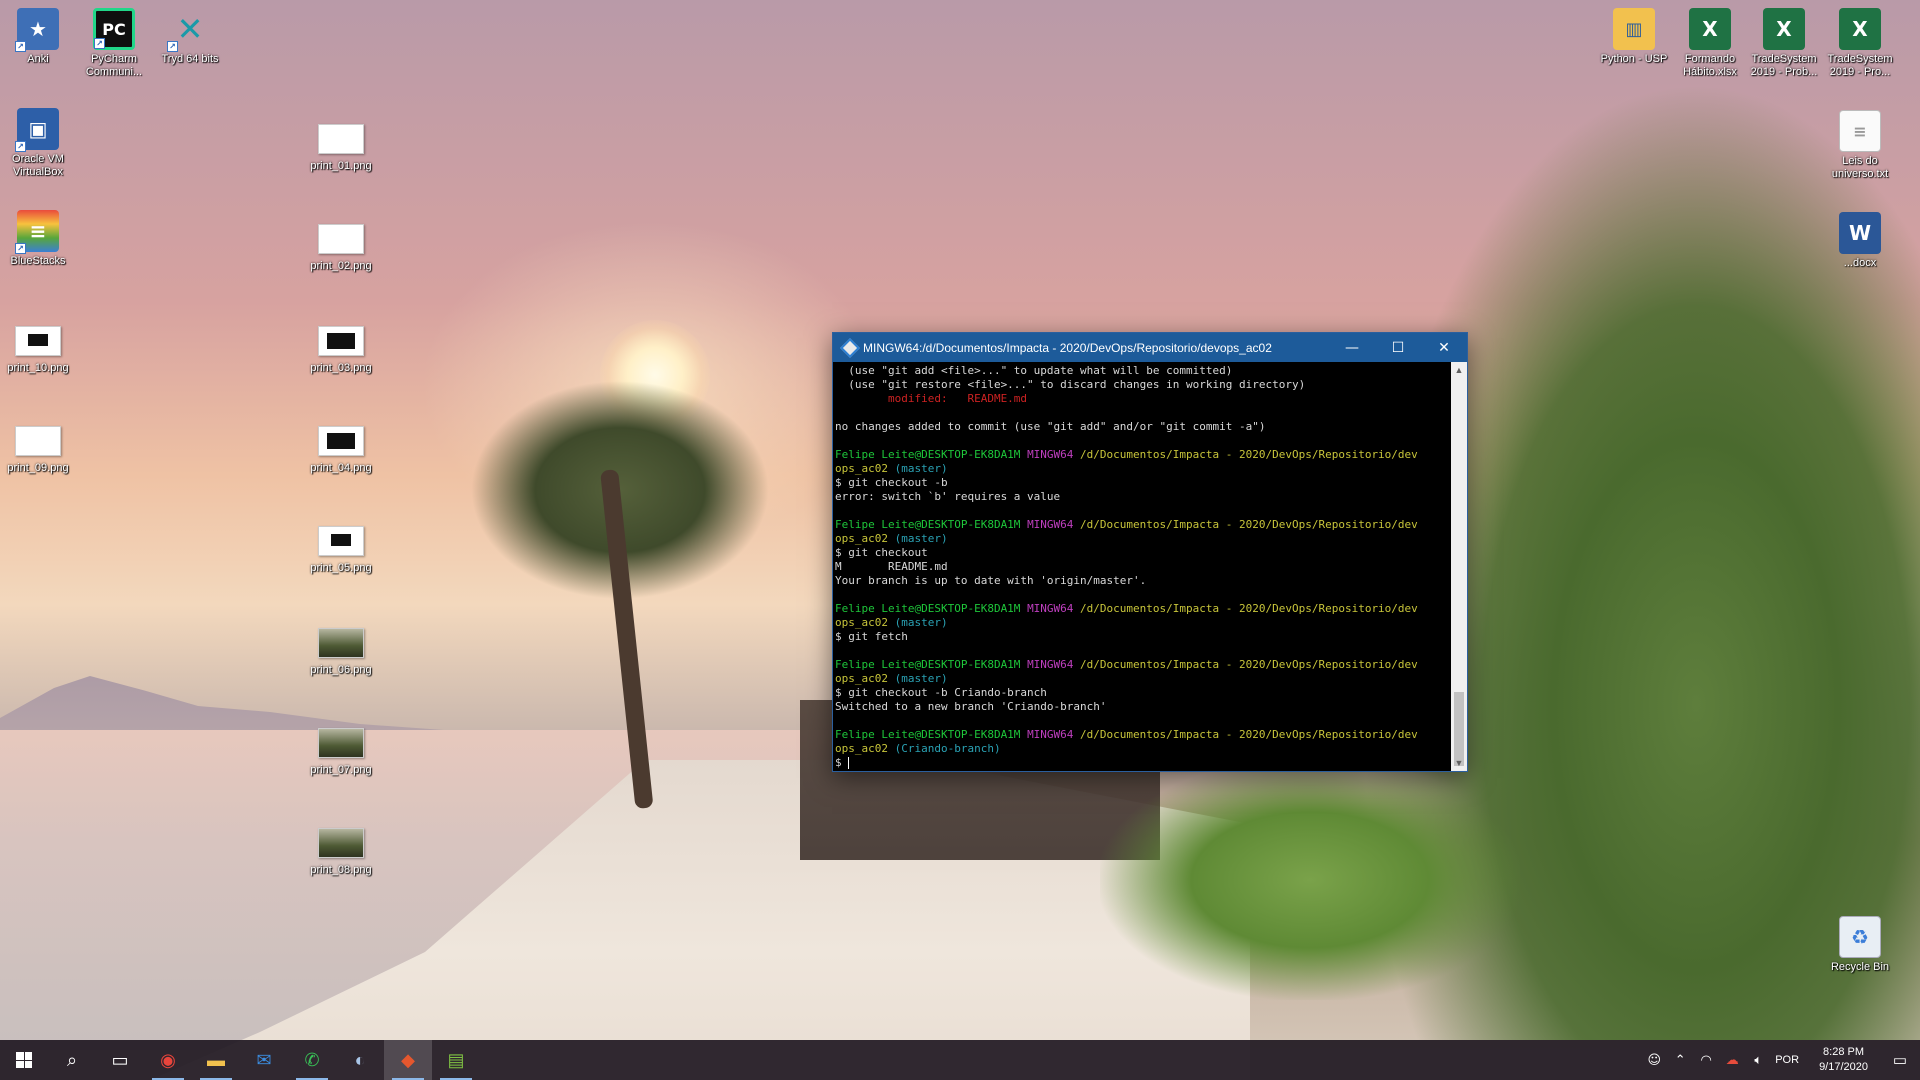 The image size is (1920, 1080). What do you see at coordinates (168, 1060) in the screenshot?
I see `taskbar-button-chrome: ◉` at bounding box center [168, 1060].